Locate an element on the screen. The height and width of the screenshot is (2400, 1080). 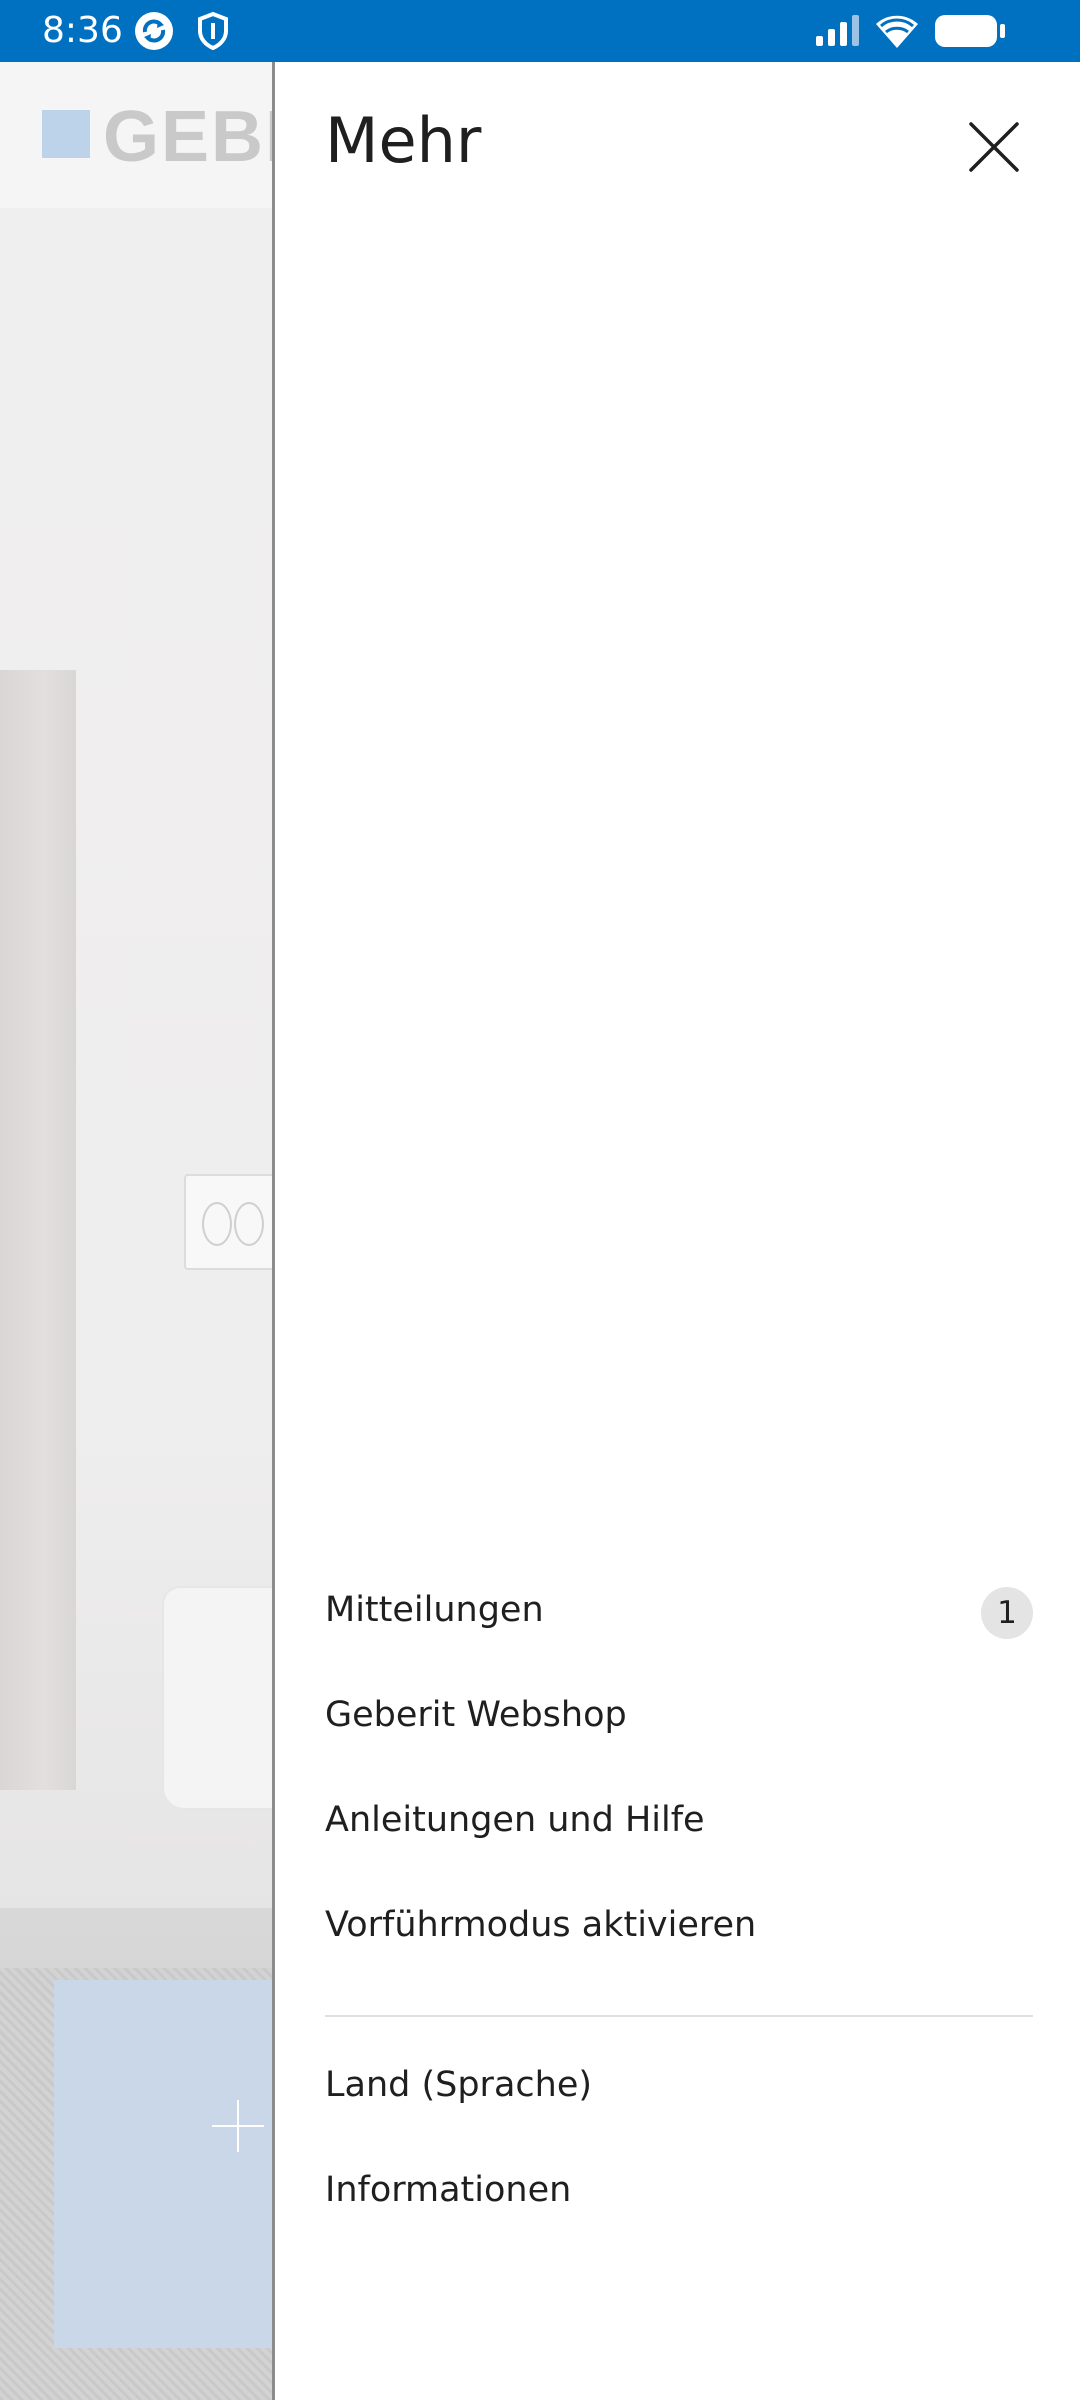
menu-item-label: Informationen is located at coordinates (448, 2190).